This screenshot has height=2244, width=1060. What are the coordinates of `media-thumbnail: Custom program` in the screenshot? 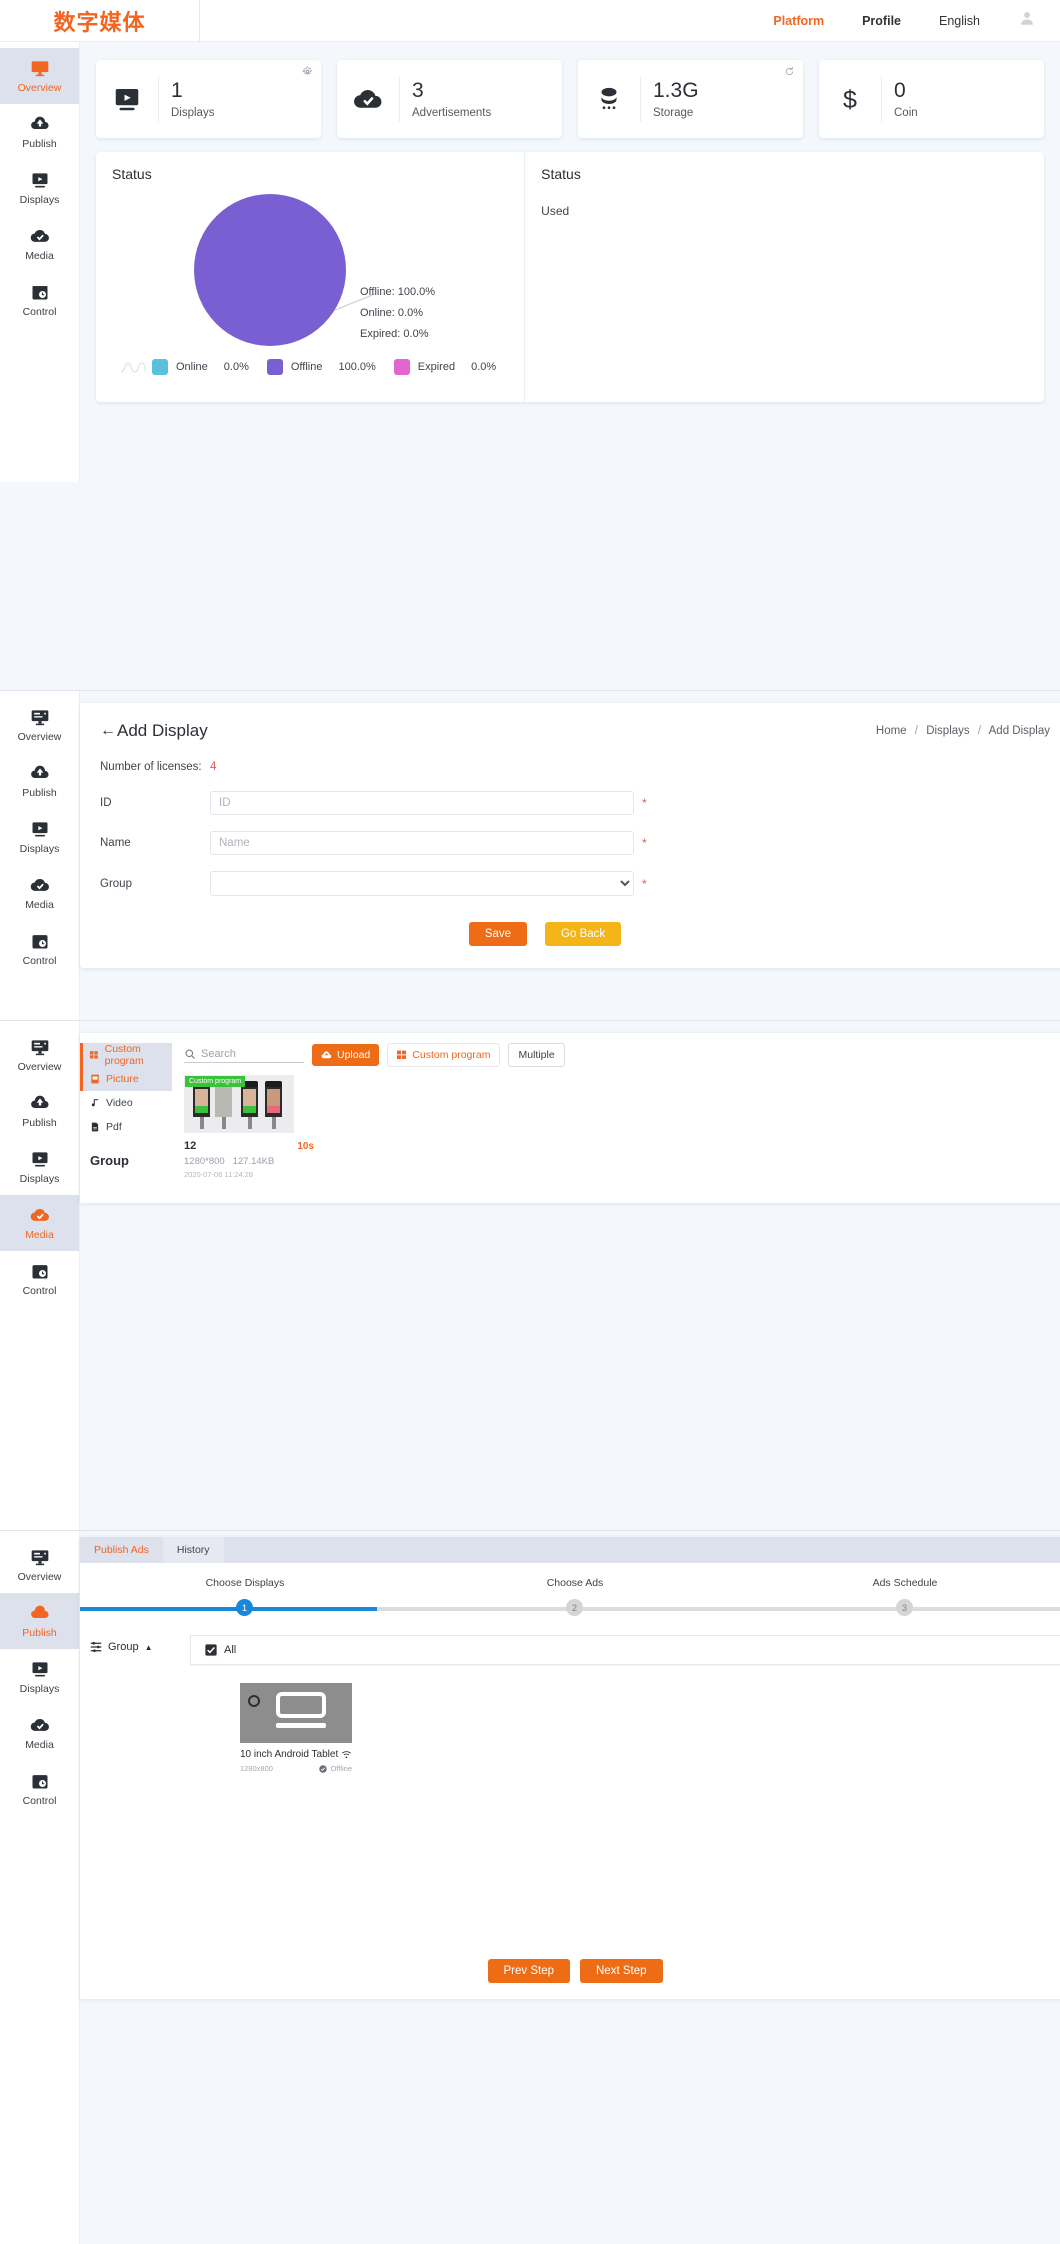 It's located at (239, 1104).